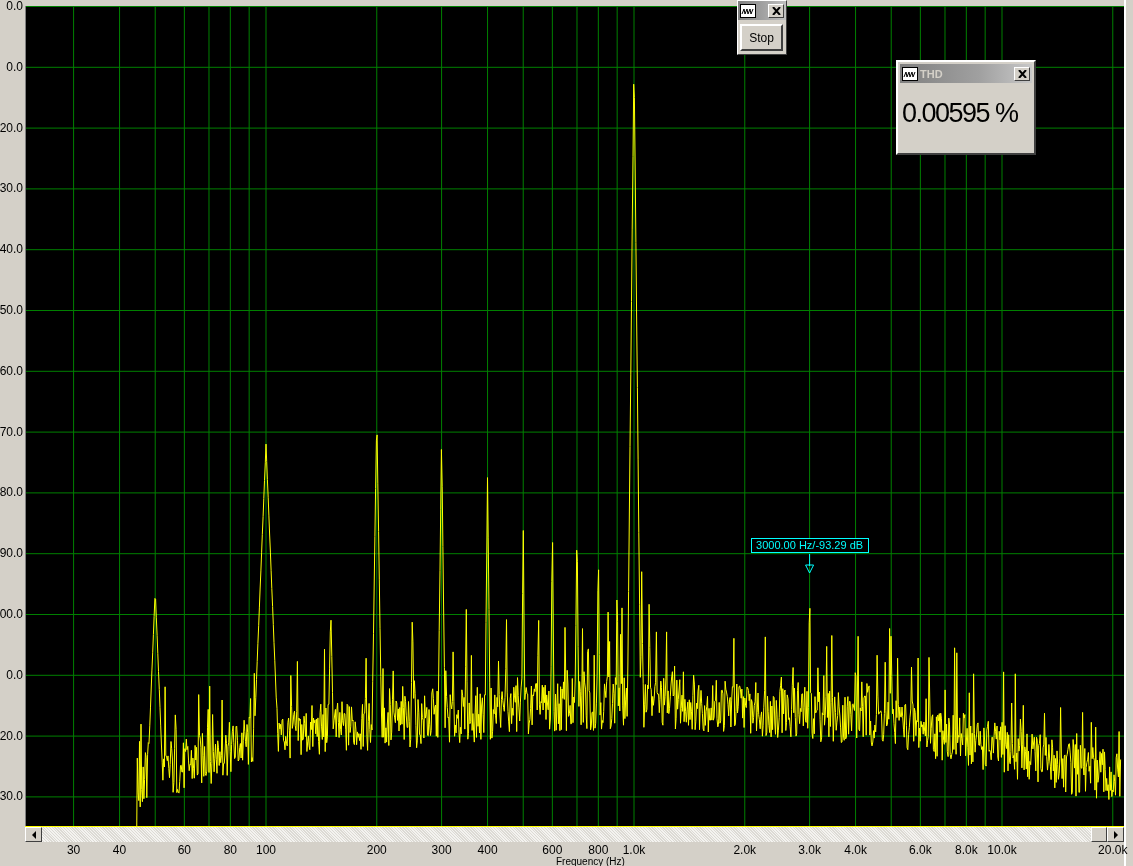  What do you see at coordinates (376, 850) in the screenshot?
I see `axis-tick-label: 200` at bounding box center [376, 850].